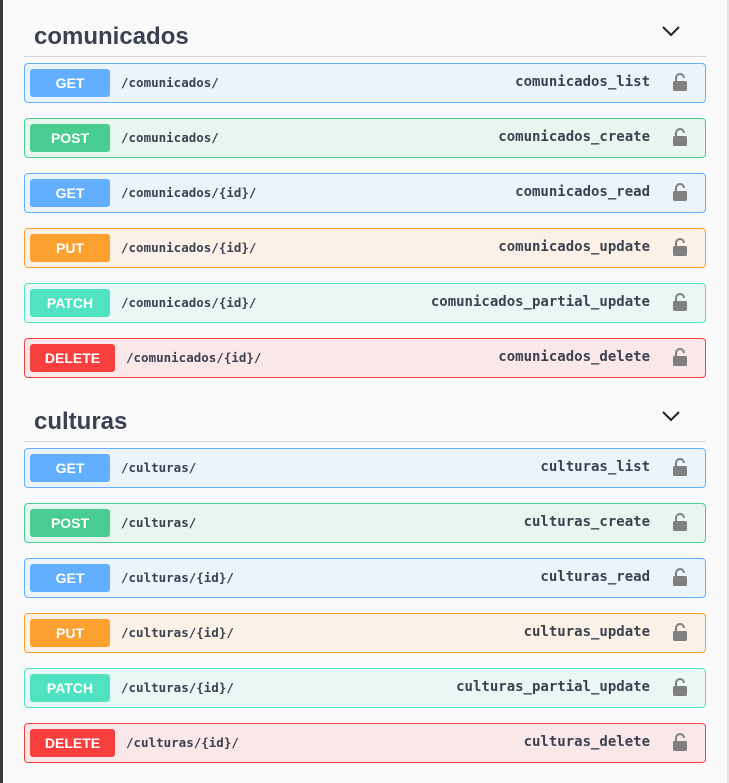 The image size is (729, 783). What do you see at coordinates (586, 742) in the screenshot?
I see `operation-id: culturas_delete` at bounding box center [586, 742].